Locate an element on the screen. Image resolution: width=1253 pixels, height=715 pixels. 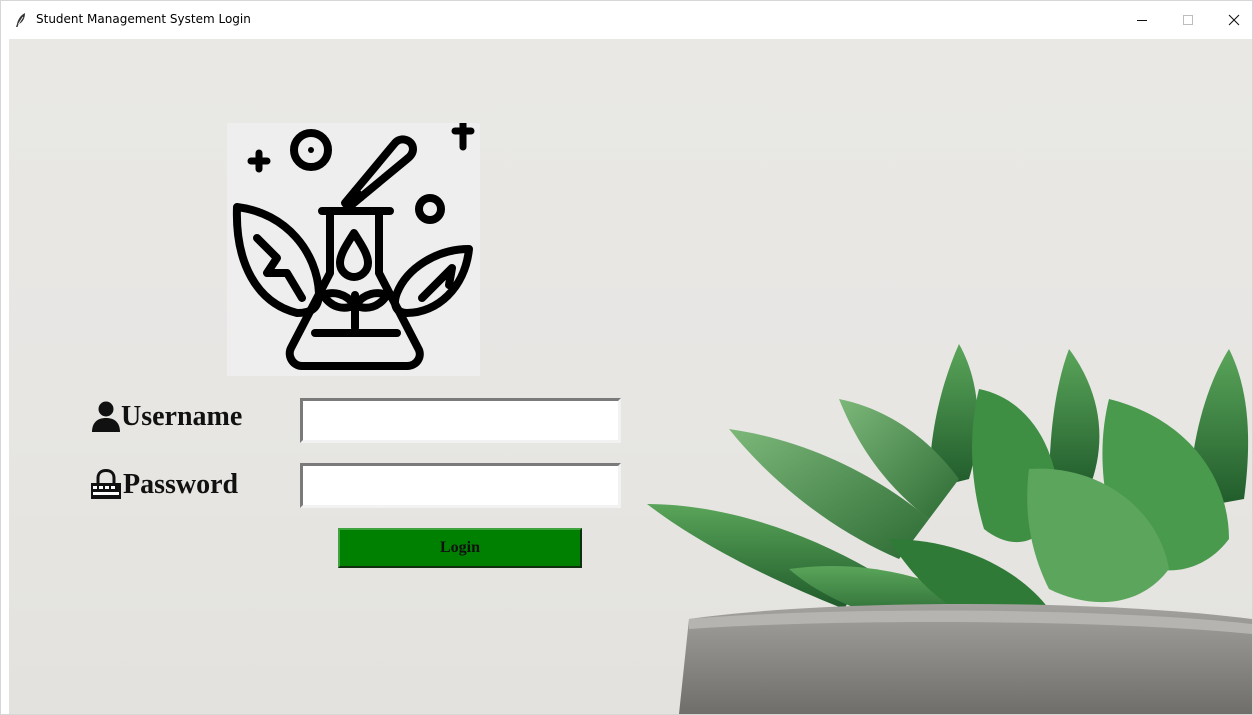
username-label: Username is located at coordinates (166, 417).